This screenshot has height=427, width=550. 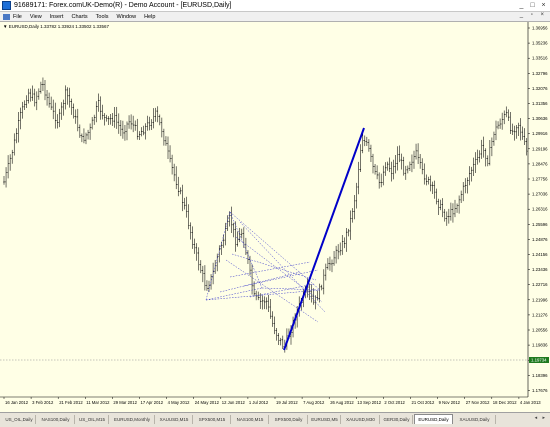 I want to click on date-tick-label: 3 Feb 2012, so click(x=43, y=402).